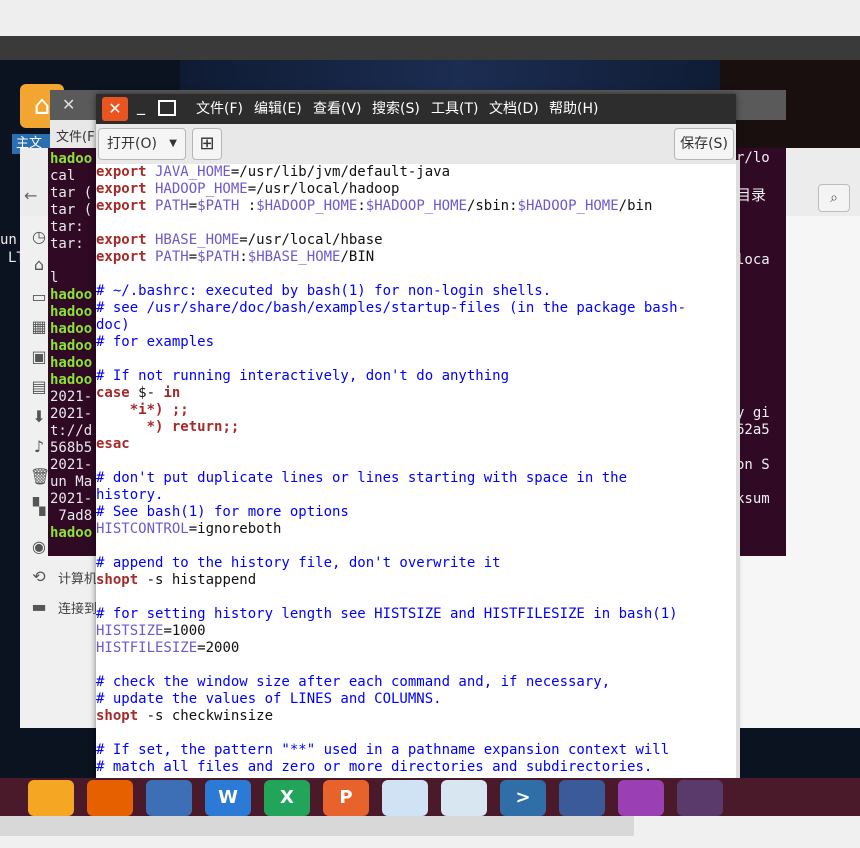 The width and height of the screenshot is (860, 848). I want to click on download-icon: ⬇, so click(39, 417).